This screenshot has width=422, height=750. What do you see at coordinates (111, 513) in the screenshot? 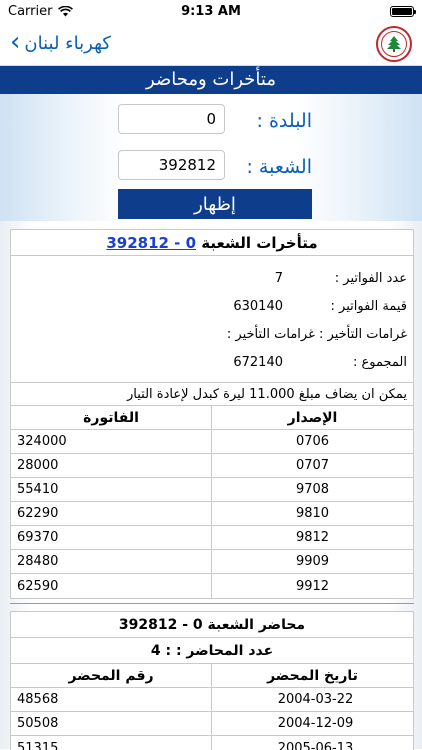
I see `invoice-cell: 62290` at bounding box center [111, 513].